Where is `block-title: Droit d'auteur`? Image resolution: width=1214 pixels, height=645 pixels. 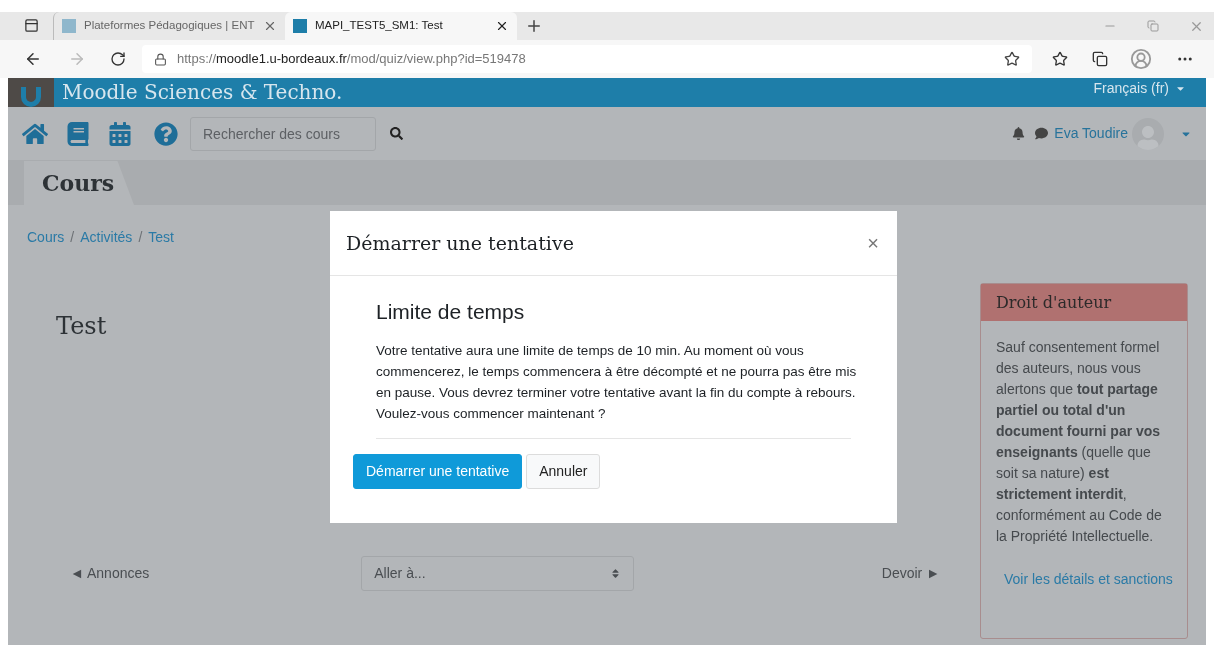
block-title: Droit d'auteur is located at coordinates (1054, 302).